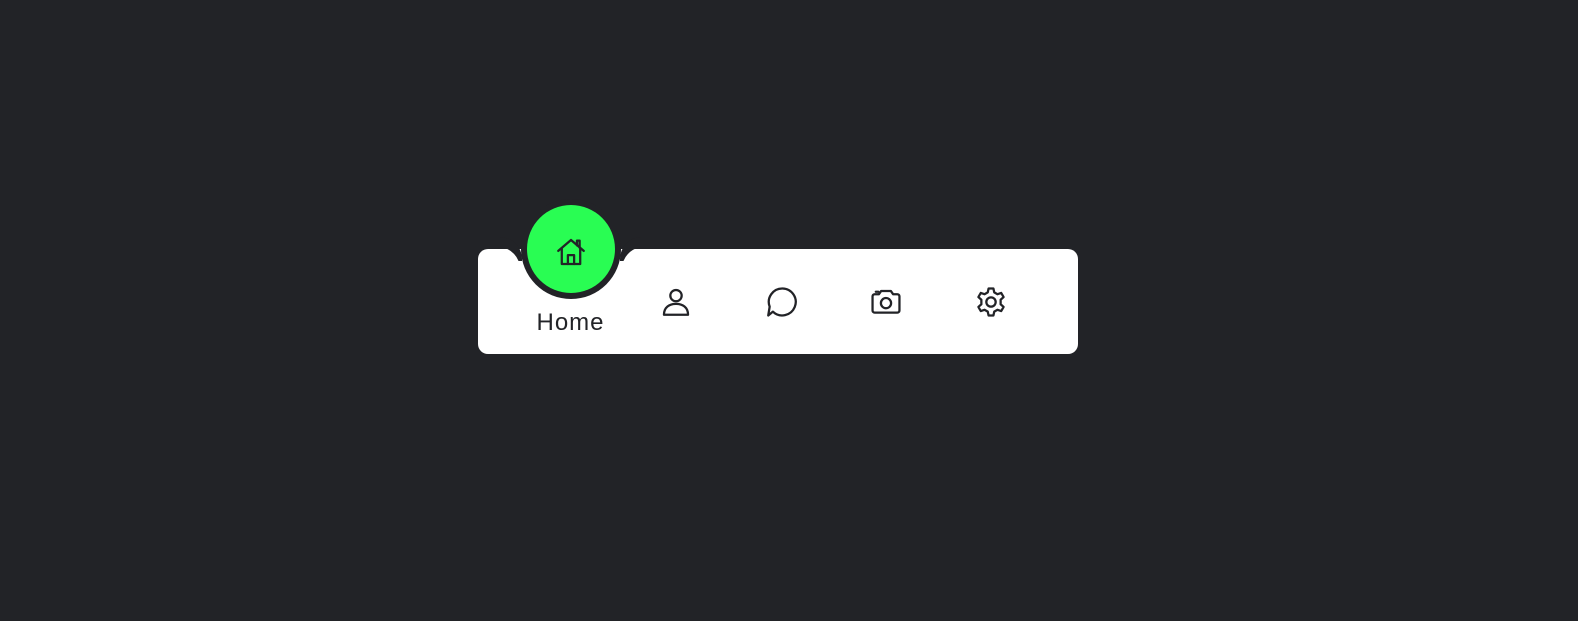 The image size is (1578, 621). I want to click on bottom-navigation: Home, so click(778, 276).